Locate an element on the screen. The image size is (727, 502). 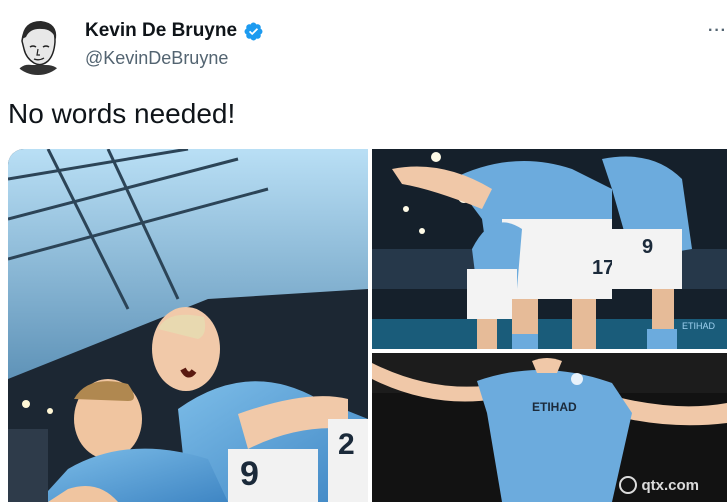
jersey-number: 2 is located at coordinates (346, 444).